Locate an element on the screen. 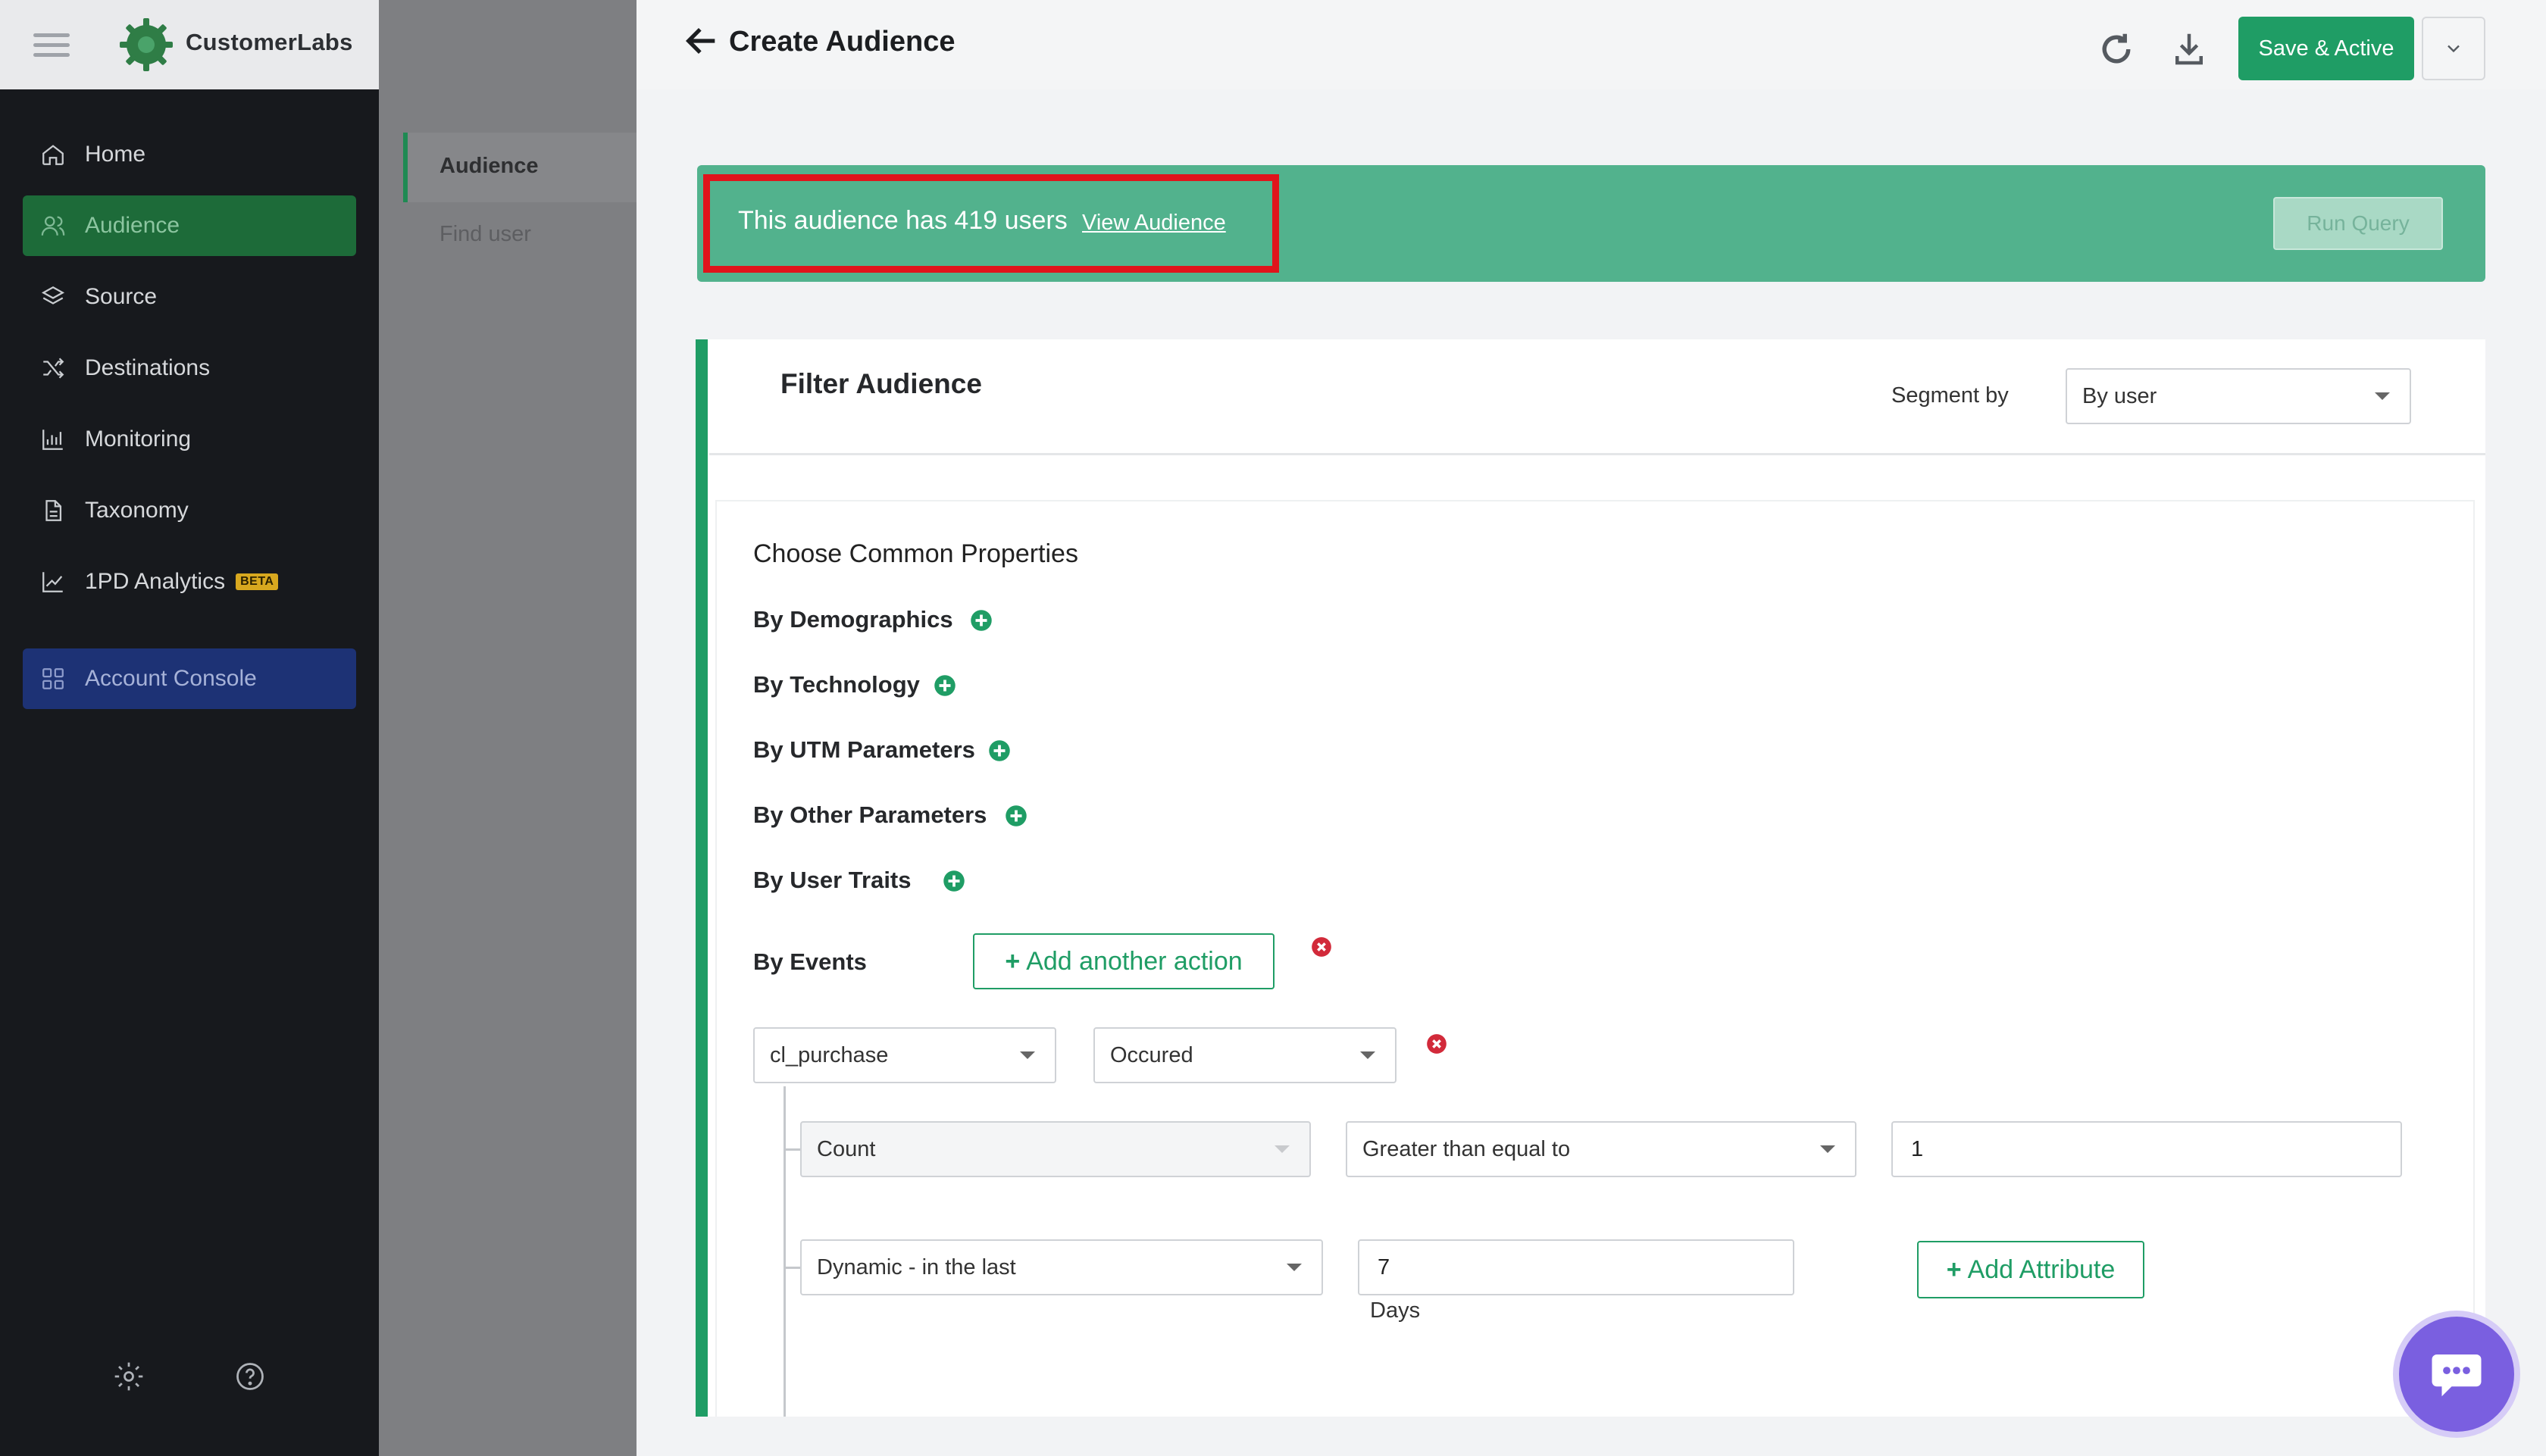 This screenshot has height=1456, width=2546. add-another-action-button: + Add another action is located at coordinates (1124, 961).